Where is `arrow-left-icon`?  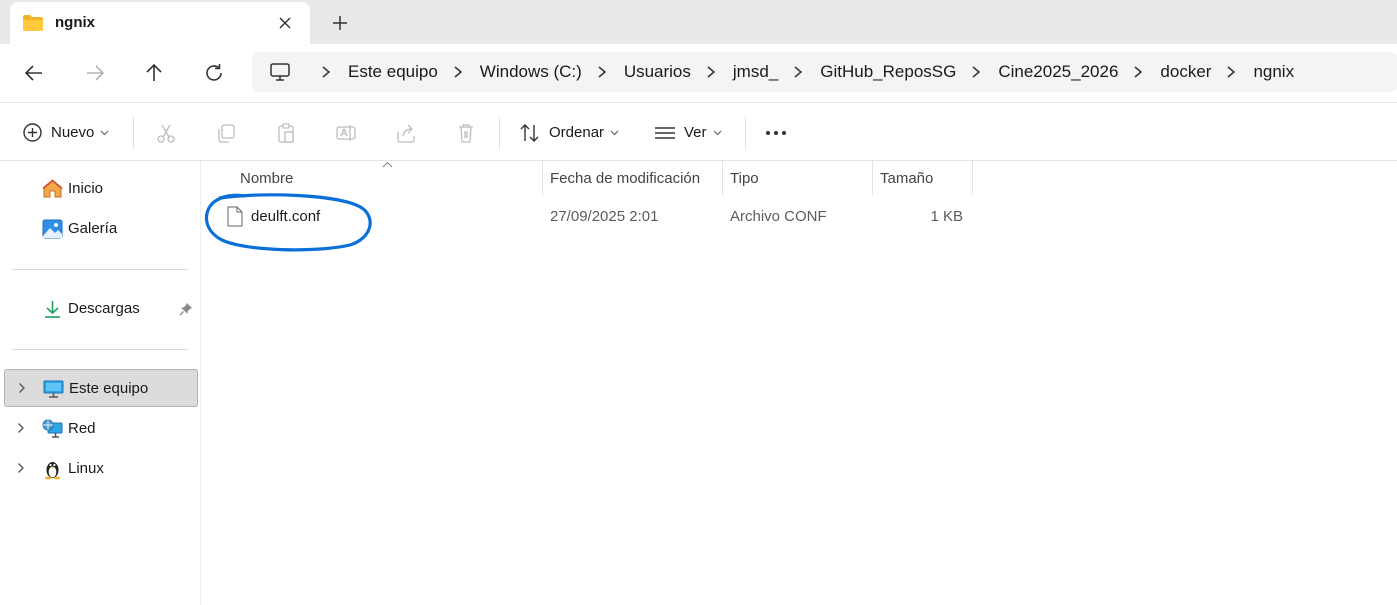 arrow-left-icon is located at coordinates (34, 73).